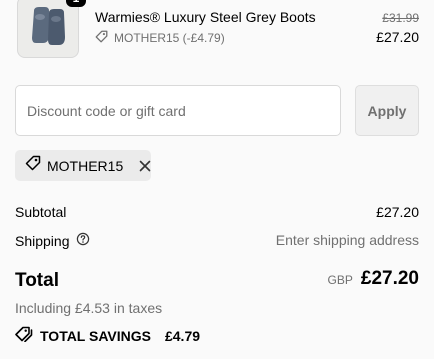 The image size is (434, 359). Describe the element at coordinates (41, 212) in the screenshot. I see `subtotal-label: Subtotal` at that location.